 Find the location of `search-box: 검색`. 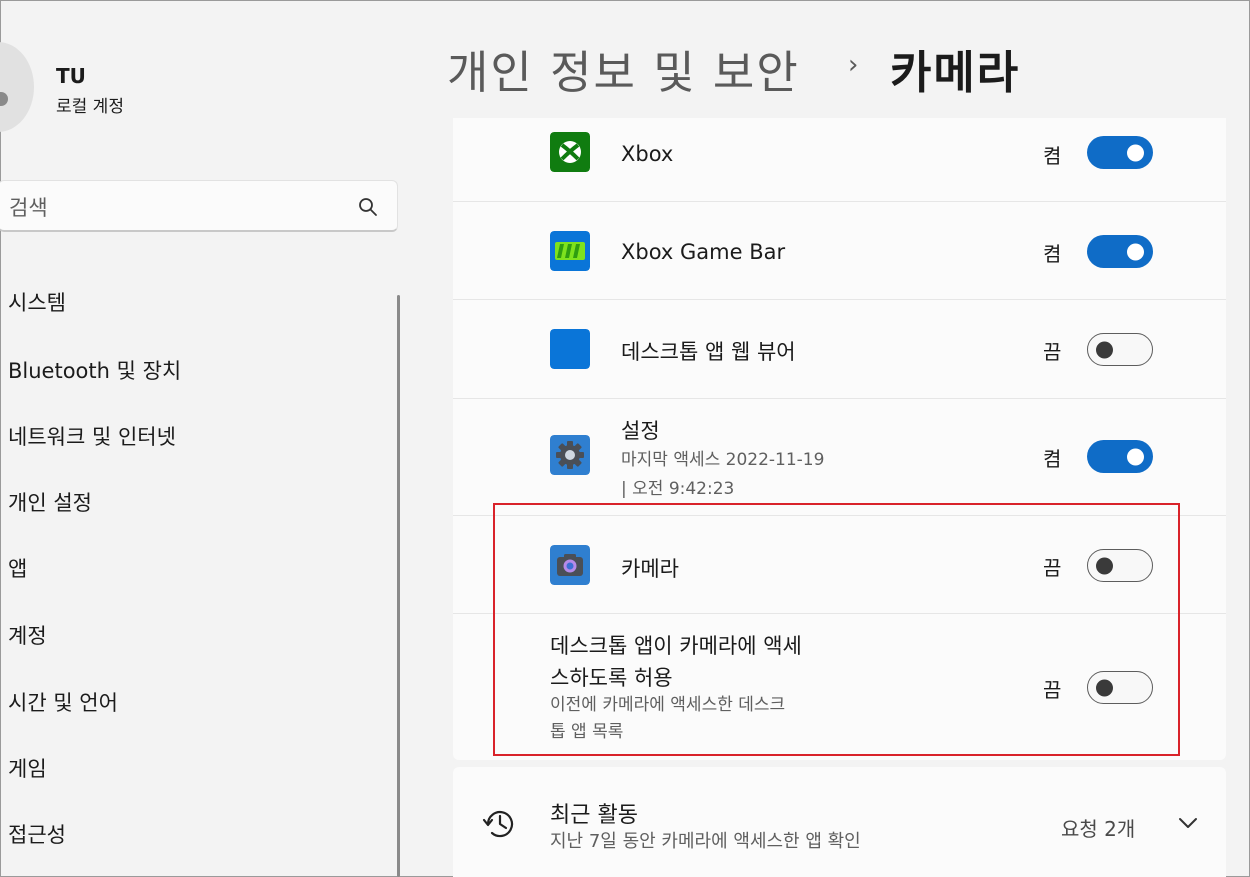

search-box: 검색 is located at coordinates (199, 206).